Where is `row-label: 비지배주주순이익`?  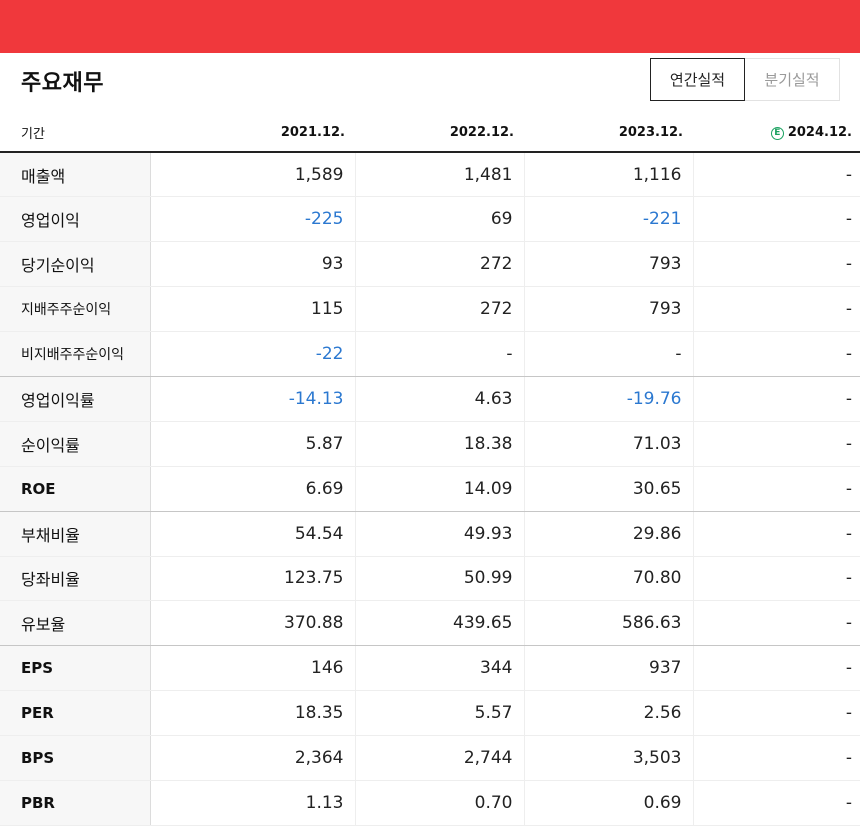 row-label: 비지배주주순이익 is located at coordinates (75, 354).